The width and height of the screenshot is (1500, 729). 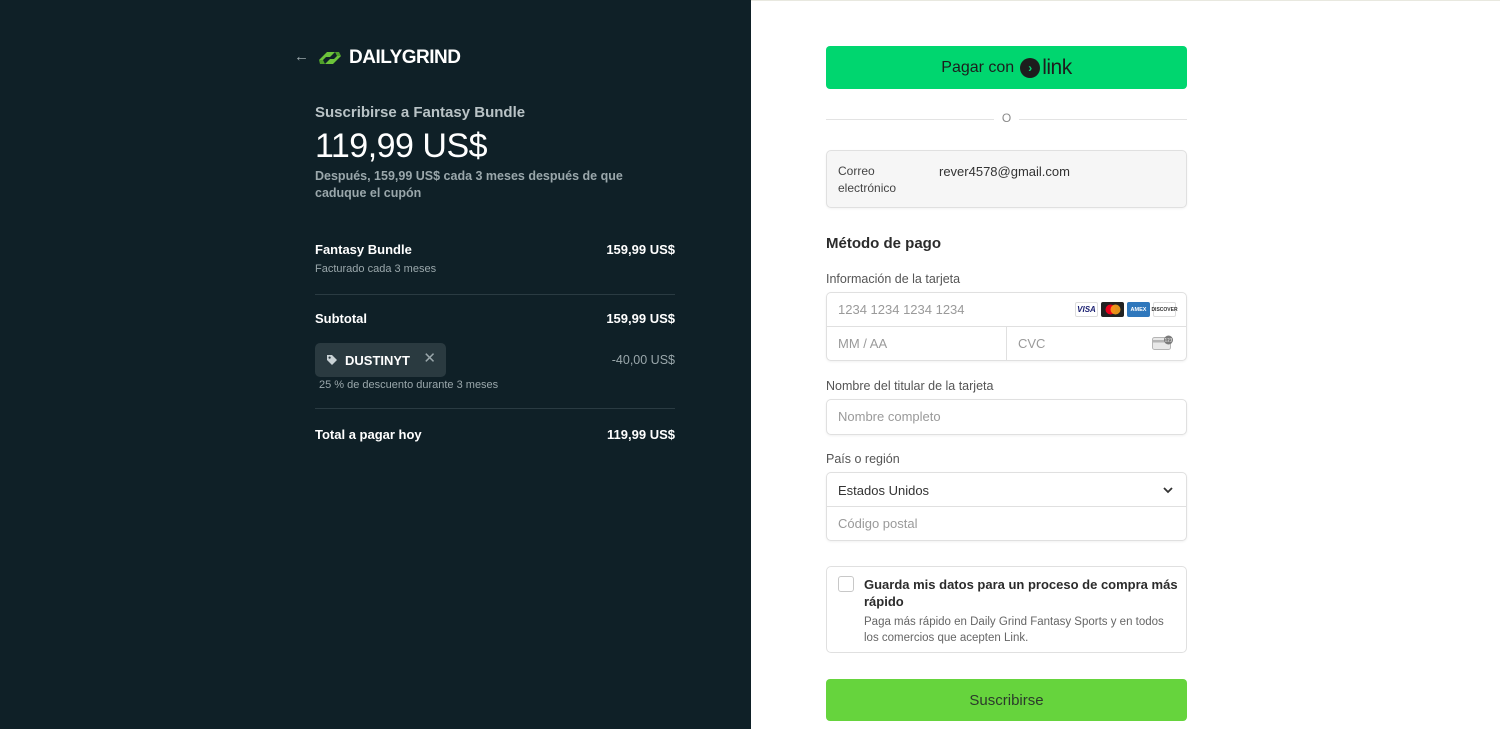 I want to click on cardholder-label: Nombre del titular de la tarjeta, so click(x=910, y=386).